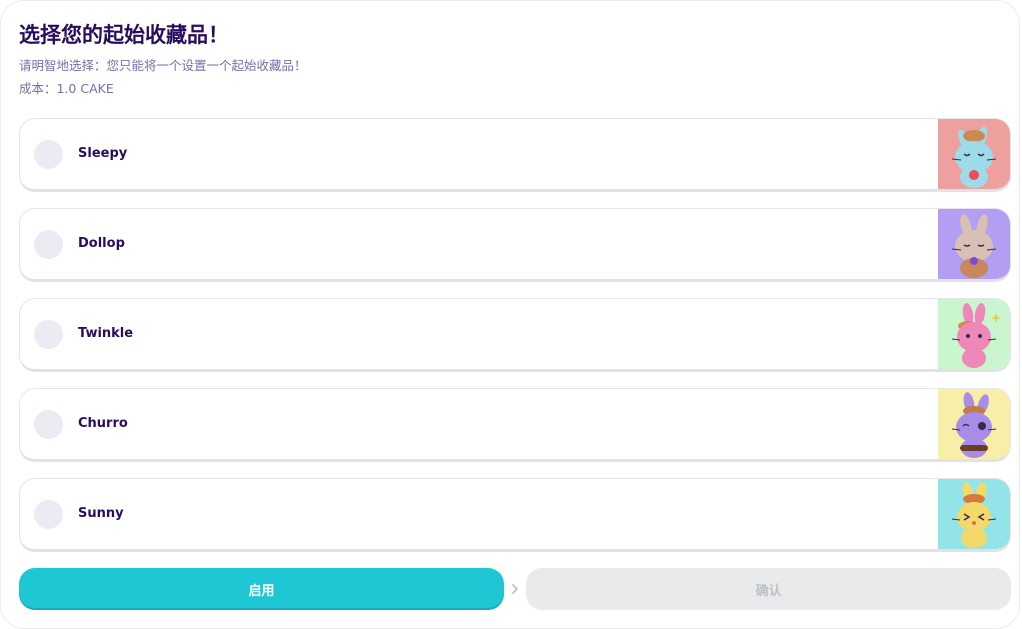 This screenshot has height=629, width=1022. What do you see at coordinates (106, 333) in the screenshot?
I see `option-label: Twinkle` at bounding box center [106, 333].